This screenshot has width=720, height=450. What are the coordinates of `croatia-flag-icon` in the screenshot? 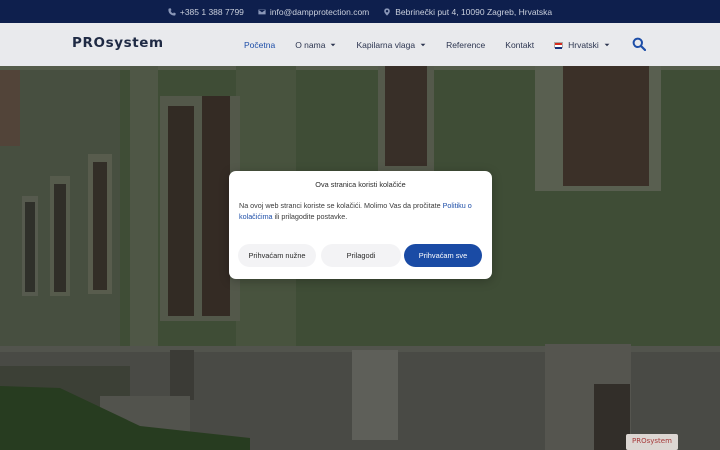 It's located at (559, 45).